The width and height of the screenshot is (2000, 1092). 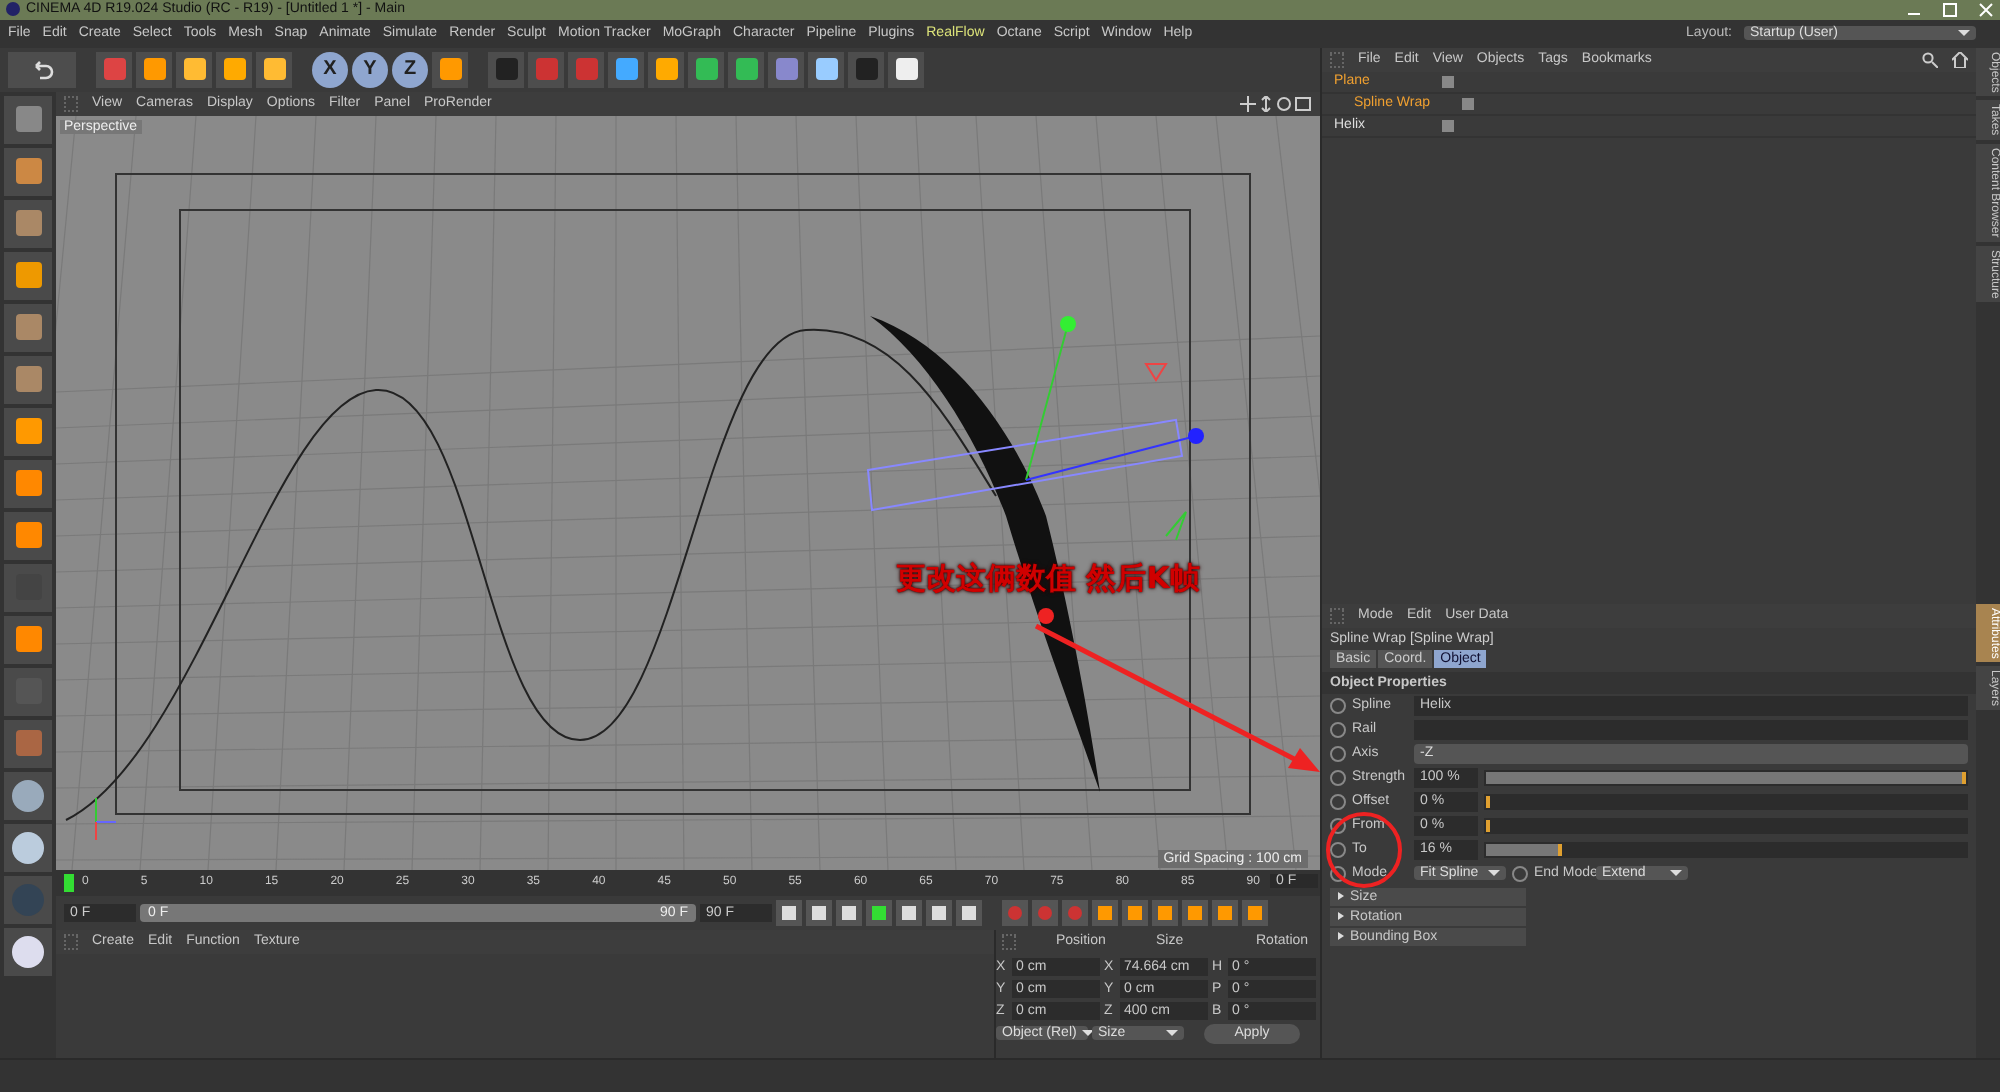 What do you see at coordinates (330, 69) in the screenshot?
I see `axis-lock-button: X` at bounding box center [330, 69].